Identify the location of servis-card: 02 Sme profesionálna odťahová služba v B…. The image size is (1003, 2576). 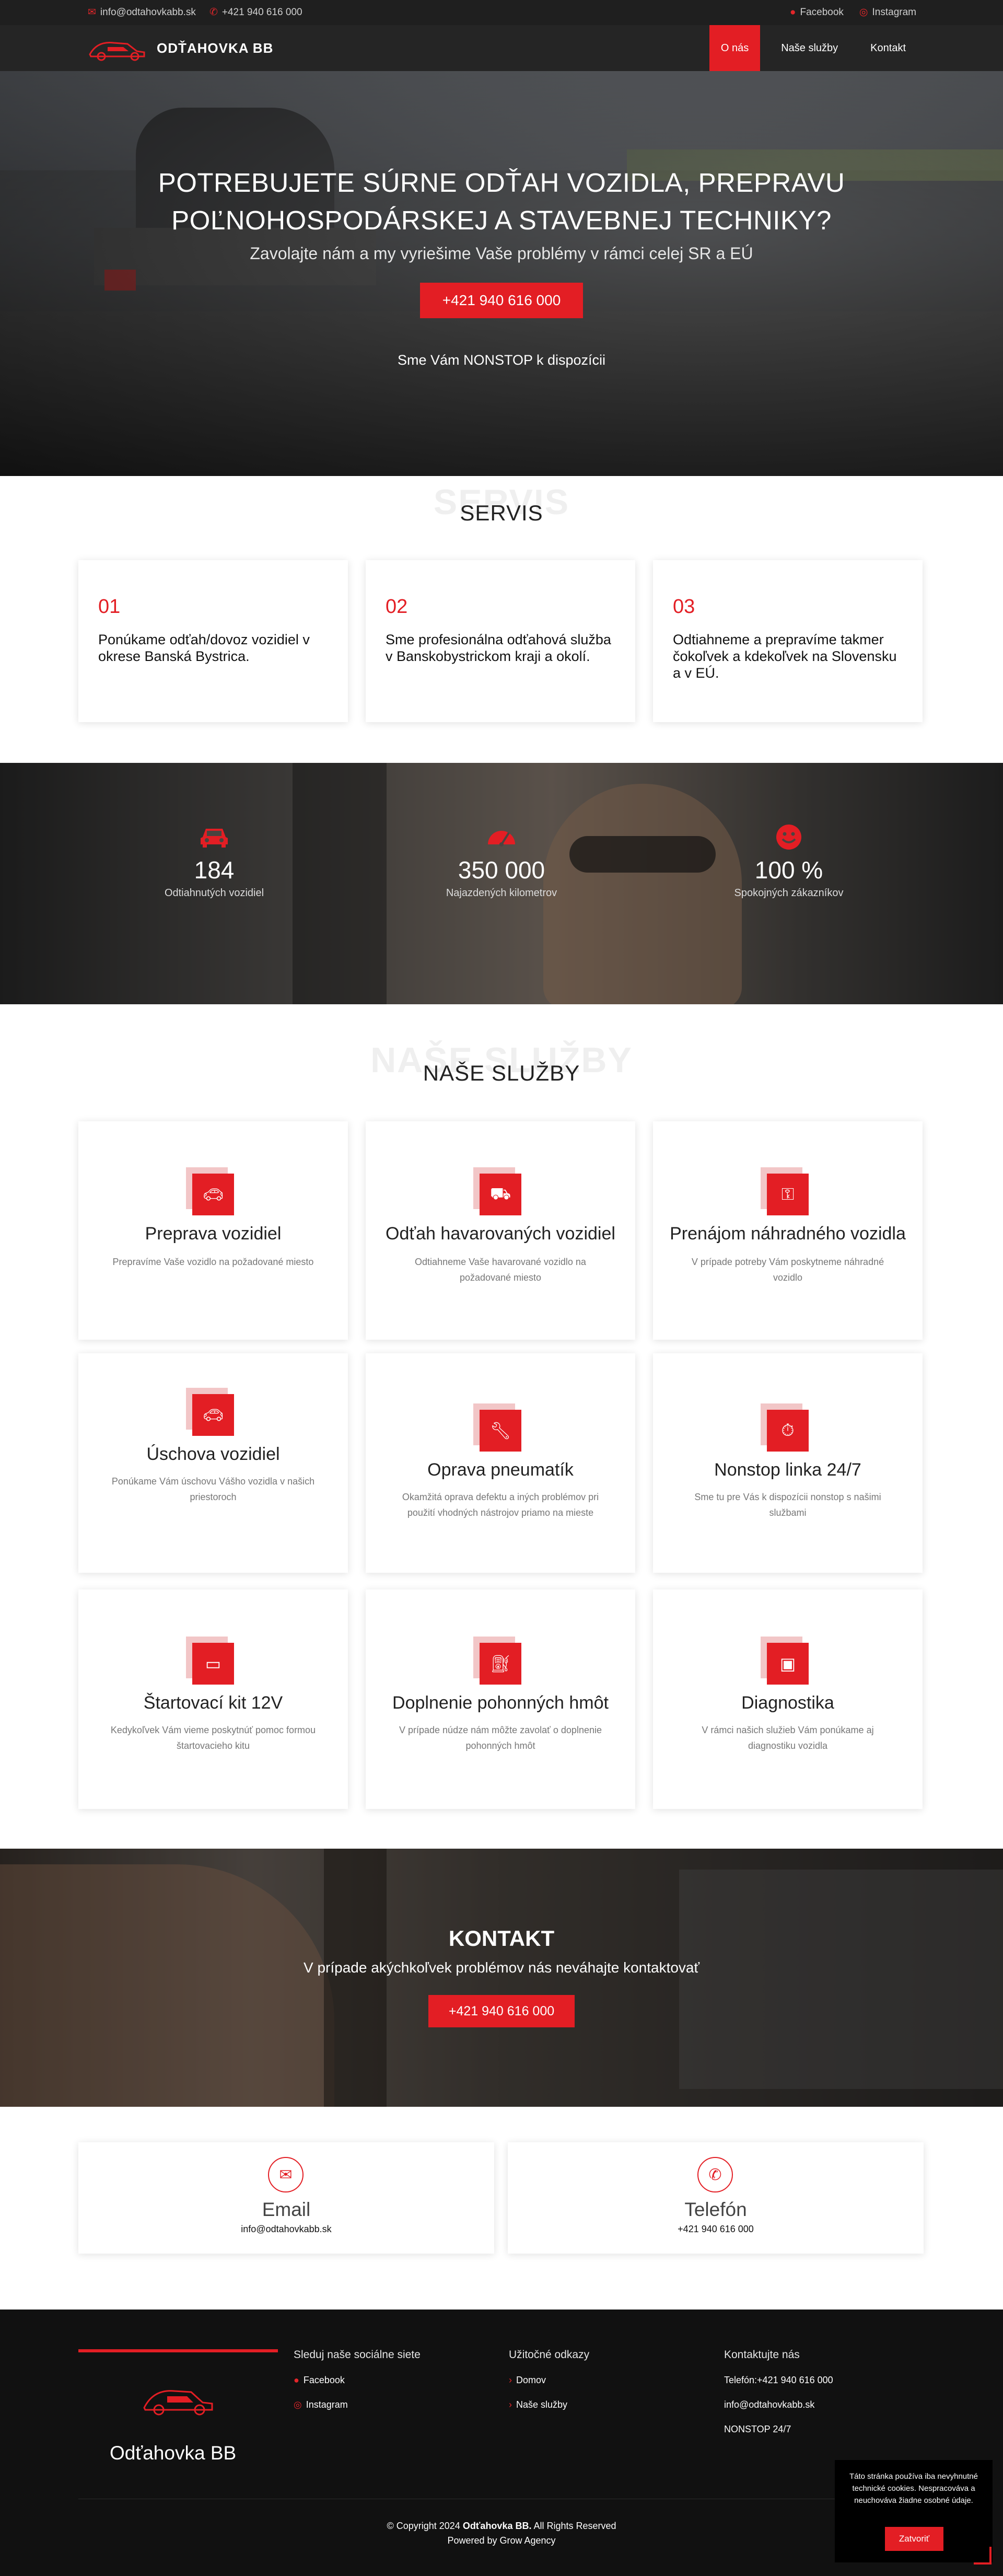
(500, 641).